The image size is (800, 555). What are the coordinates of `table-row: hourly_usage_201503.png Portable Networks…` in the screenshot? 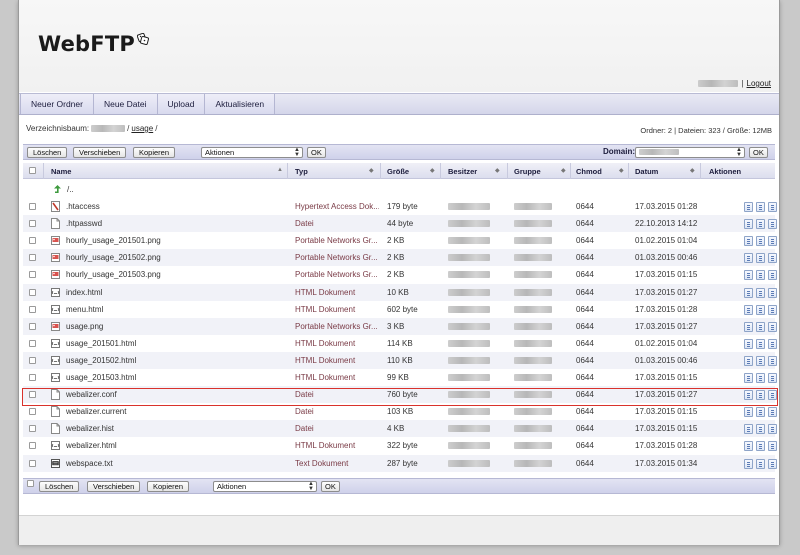 It's located at (400, 274).